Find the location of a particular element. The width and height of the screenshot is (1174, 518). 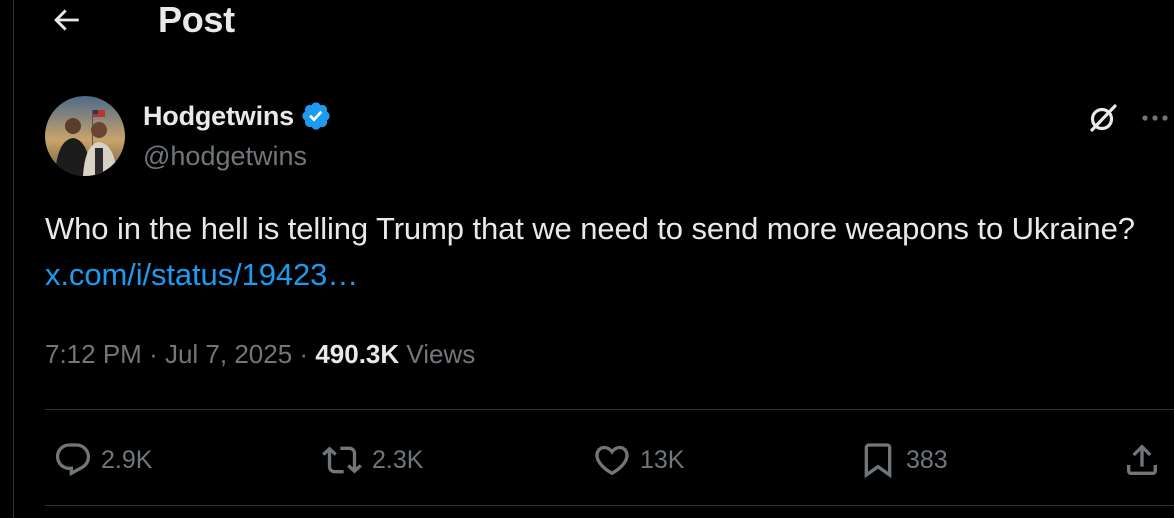

views-label: Views is located at coordinates (441, 354).